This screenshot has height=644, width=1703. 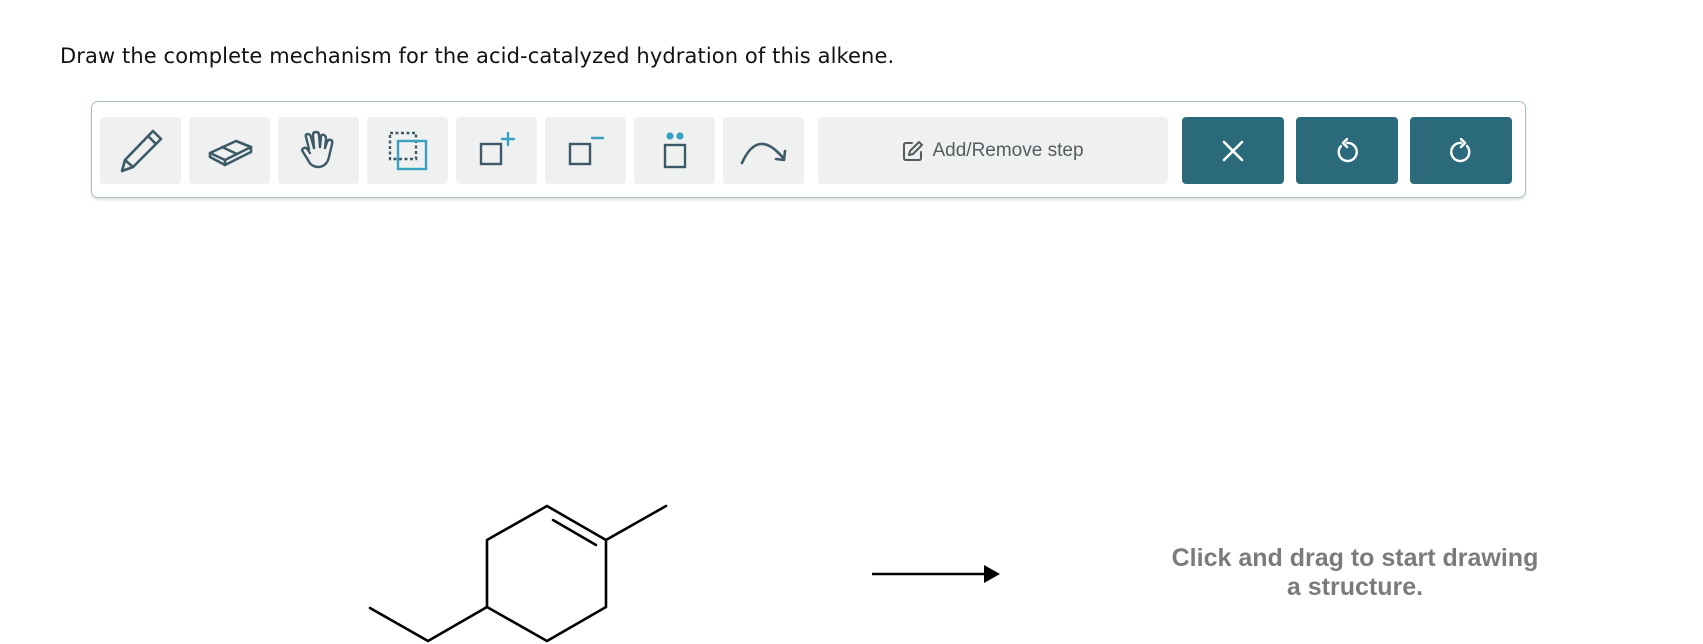 I want to click on select-icon, so click(x=407, y=150).